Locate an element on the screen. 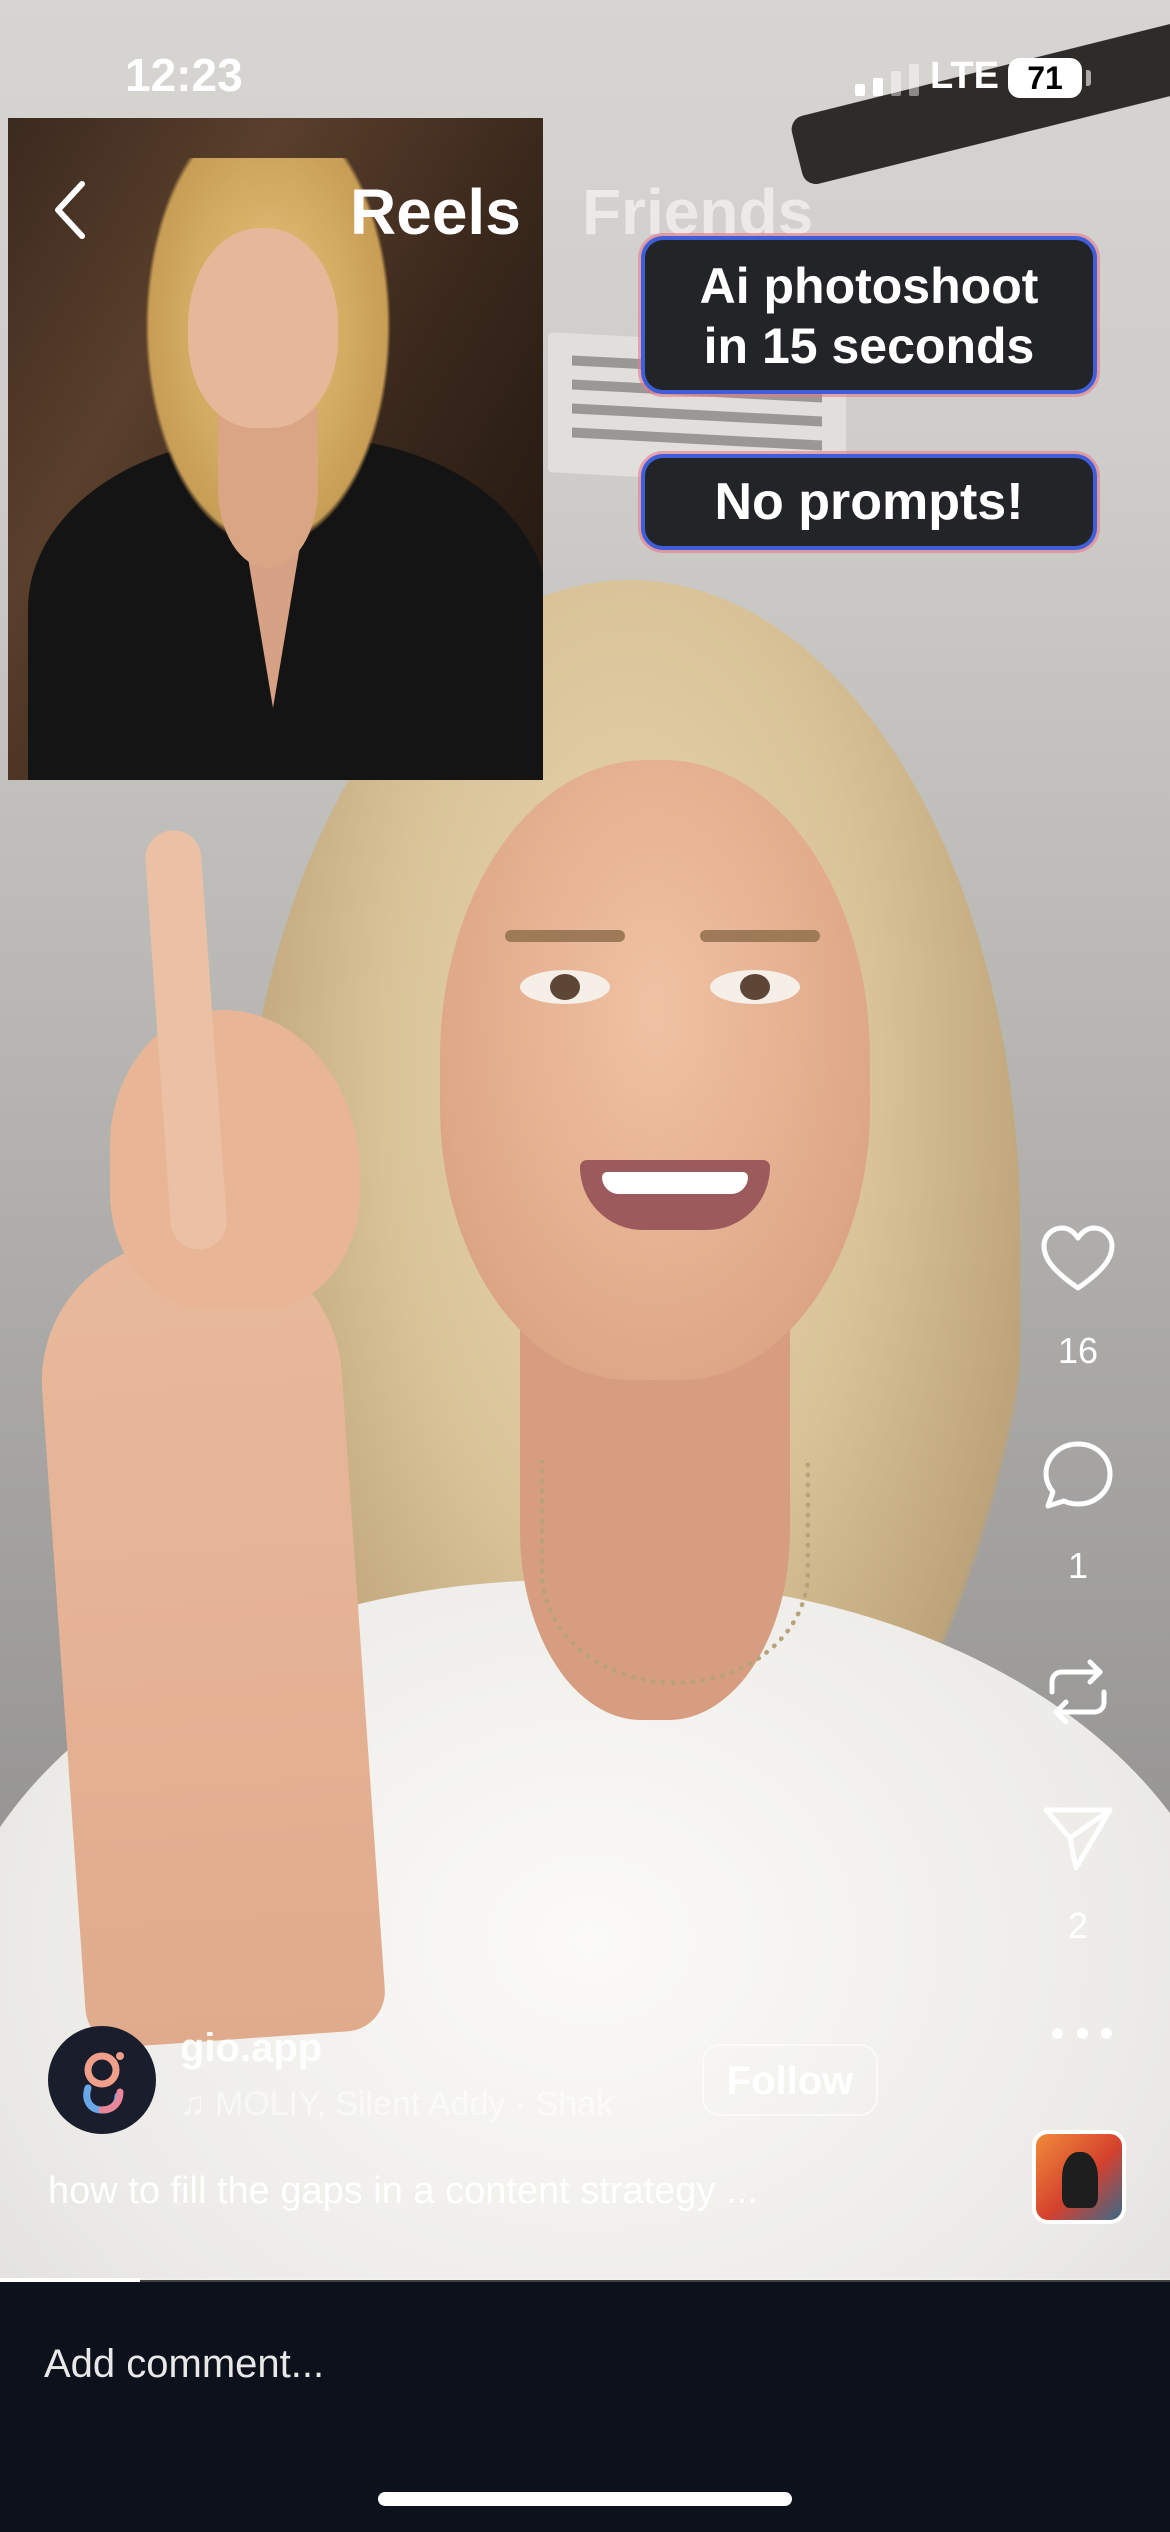 This screenshot has width=1170, height=2532. comment-count: 1 is located at coordinates (1078, 1565).